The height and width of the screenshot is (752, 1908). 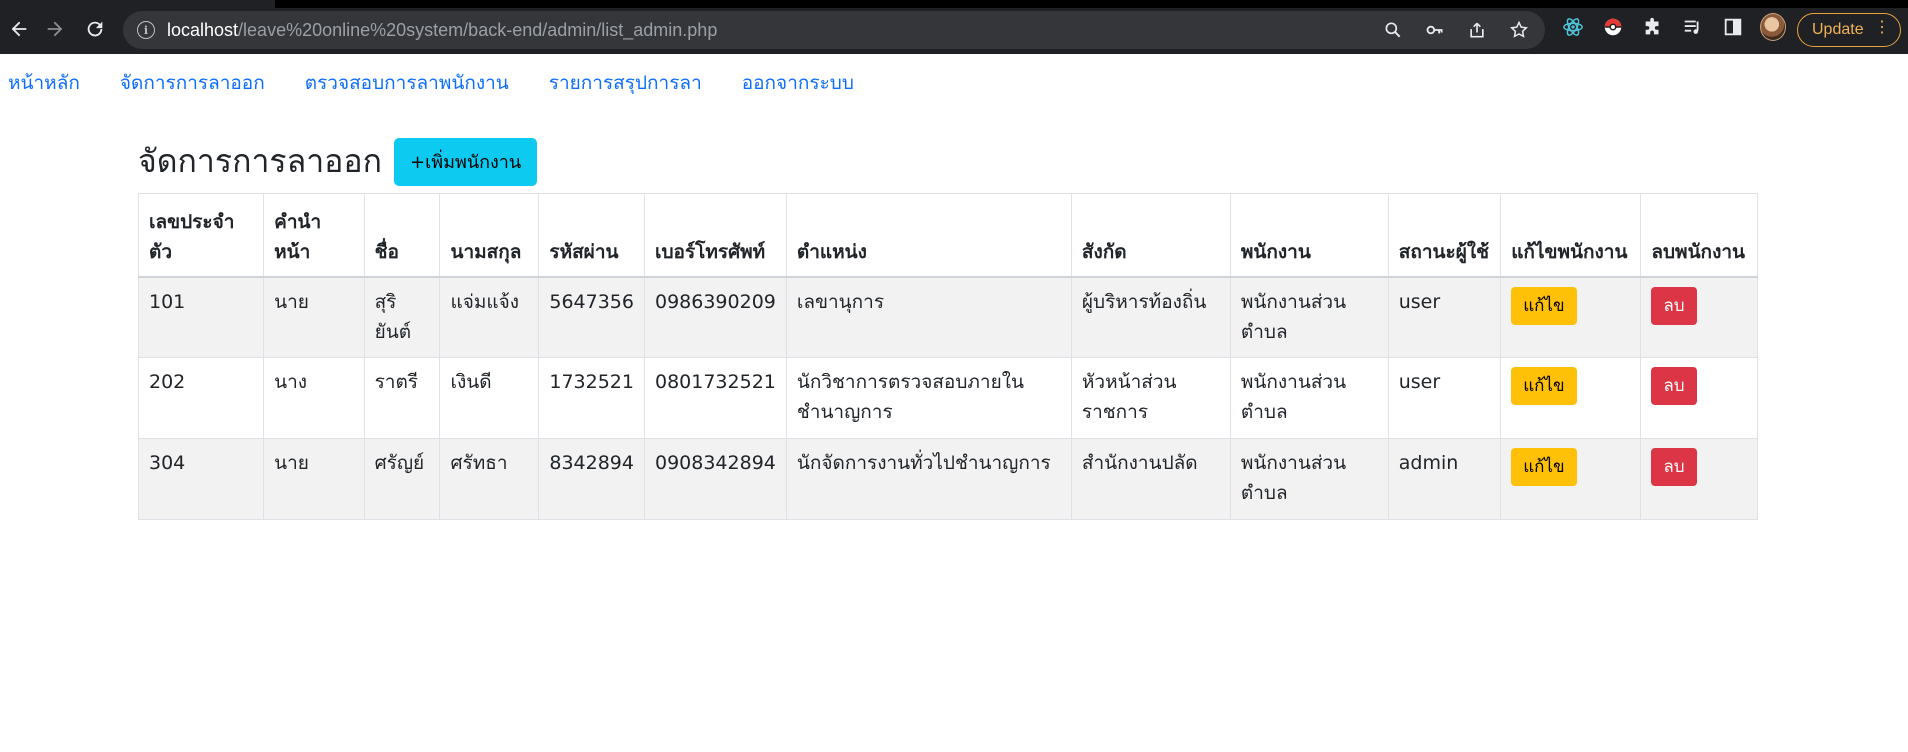 What do you see at coordinates (1613, 27) in the screenshot?
I see `pokeball-extension-icon` at bounding box center [1613, 27].